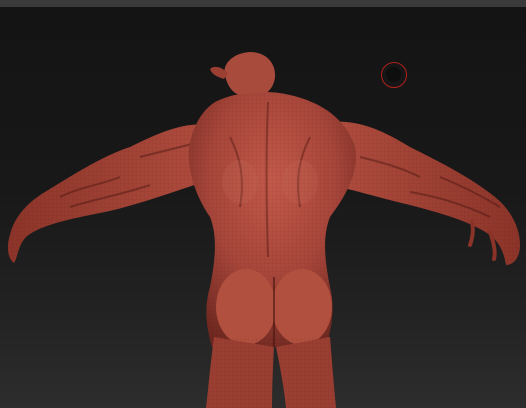 Image resolution: width=526 pixels, height=408 pixels. Describe the element at coordinates (250, 73) in the screenshot. I see `head` at that location.